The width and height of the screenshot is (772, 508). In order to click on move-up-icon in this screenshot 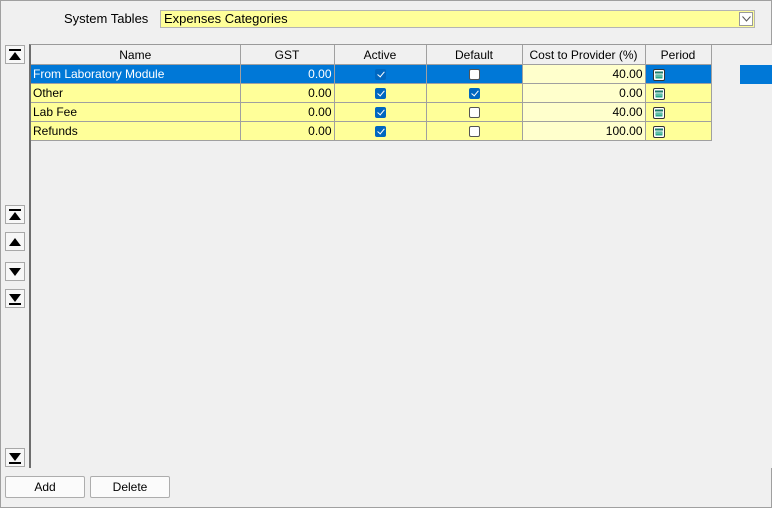, I will do `click(15, 242)`.